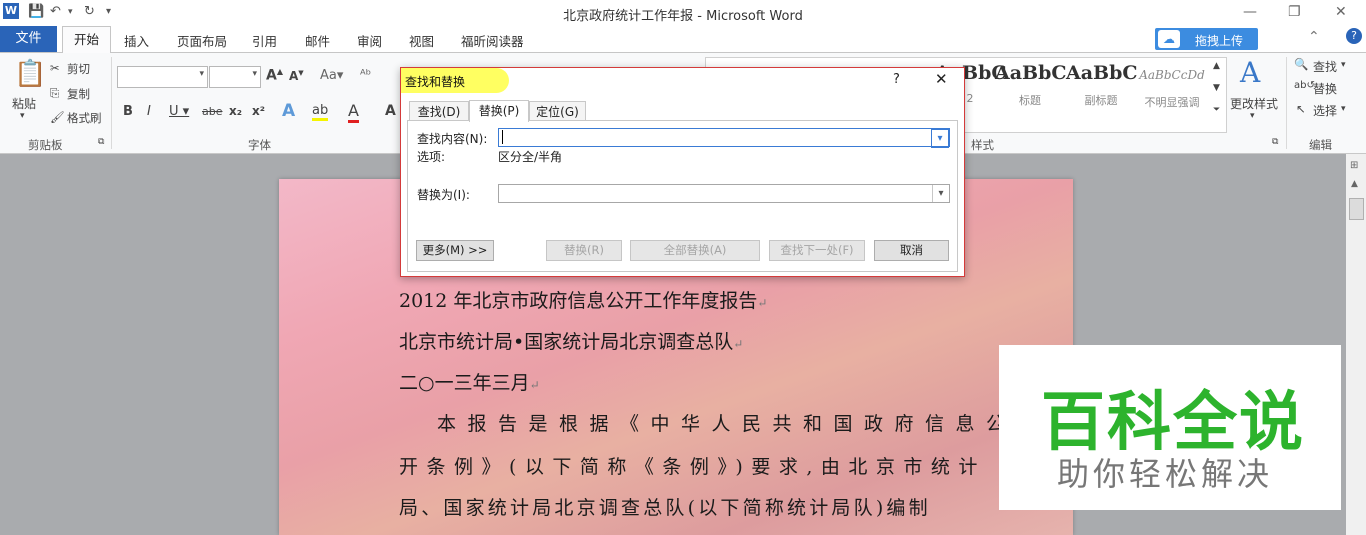 Image resolution: width=1366 pixels, height=535 pixels. I want to click on styles-launcher-icon: ⧉, so click(1275, 142).